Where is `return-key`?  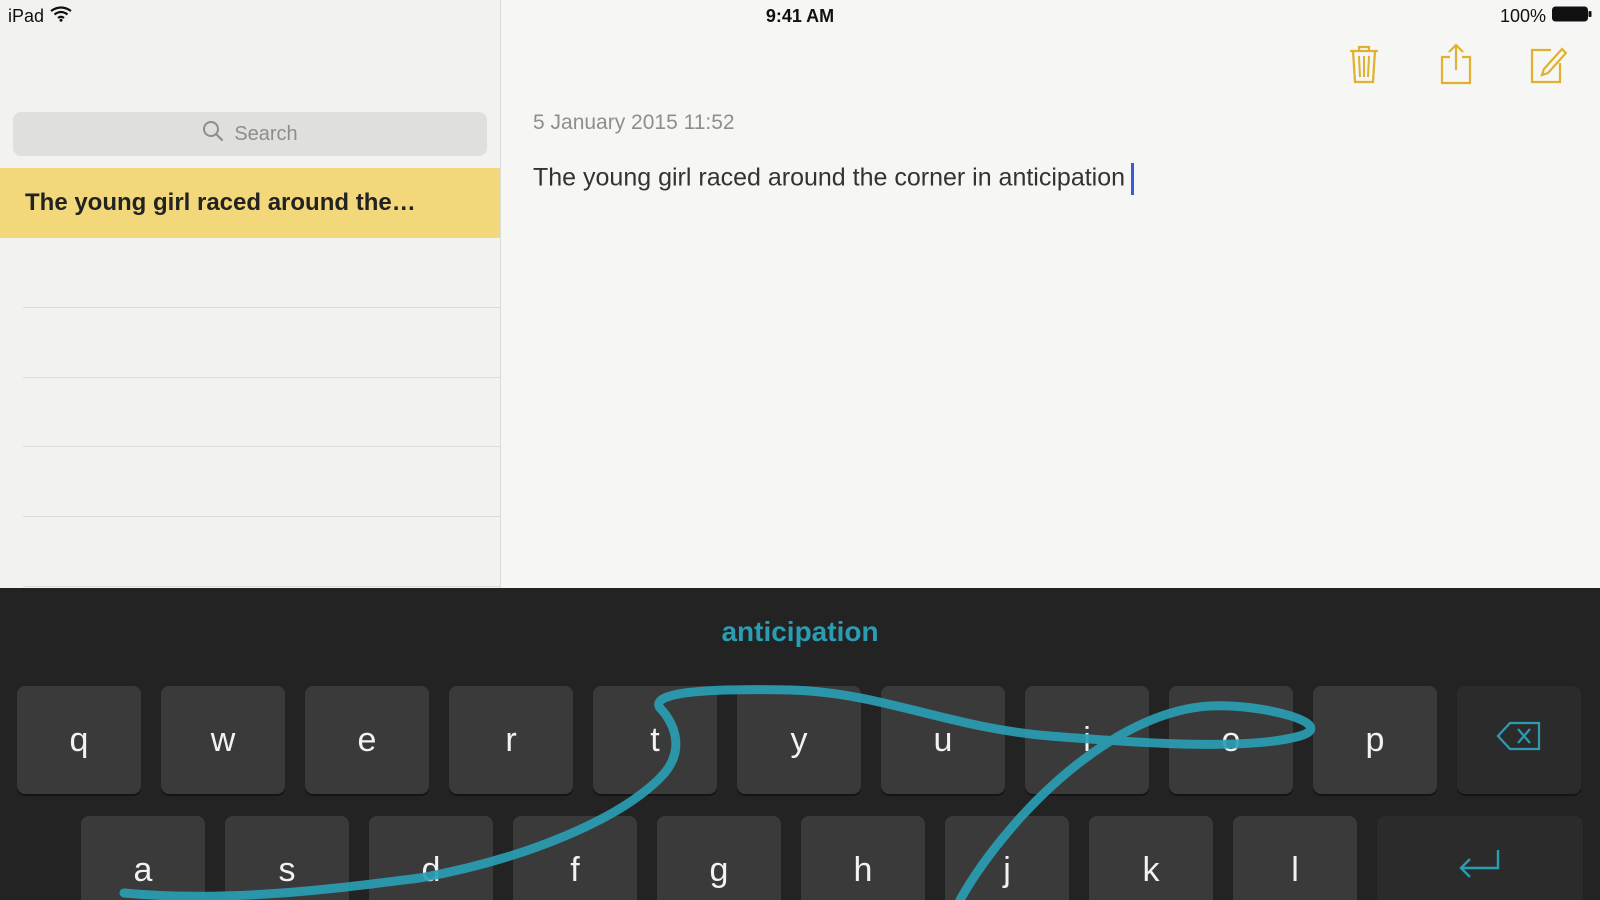
return-key is located at coordinates (1480, 858).